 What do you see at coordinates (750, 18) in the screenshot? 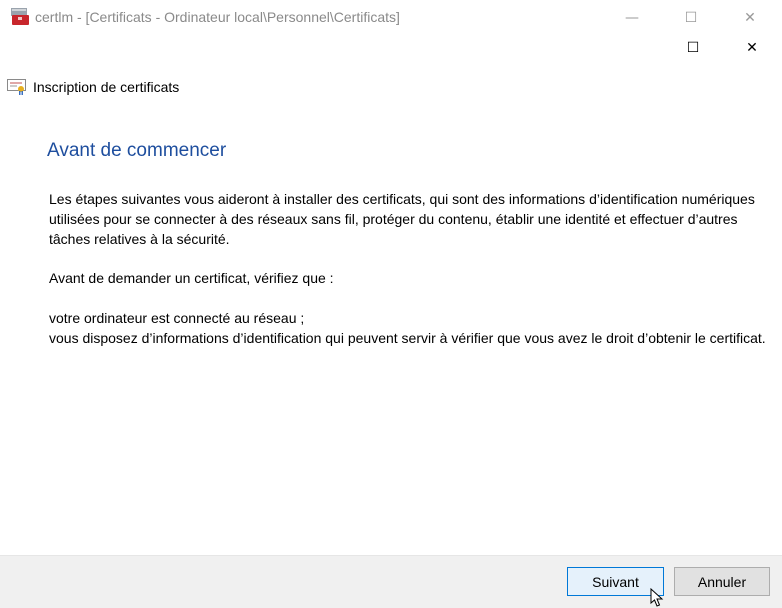
I see `bg-close-button: ✕` at bounding box center [750, 18].